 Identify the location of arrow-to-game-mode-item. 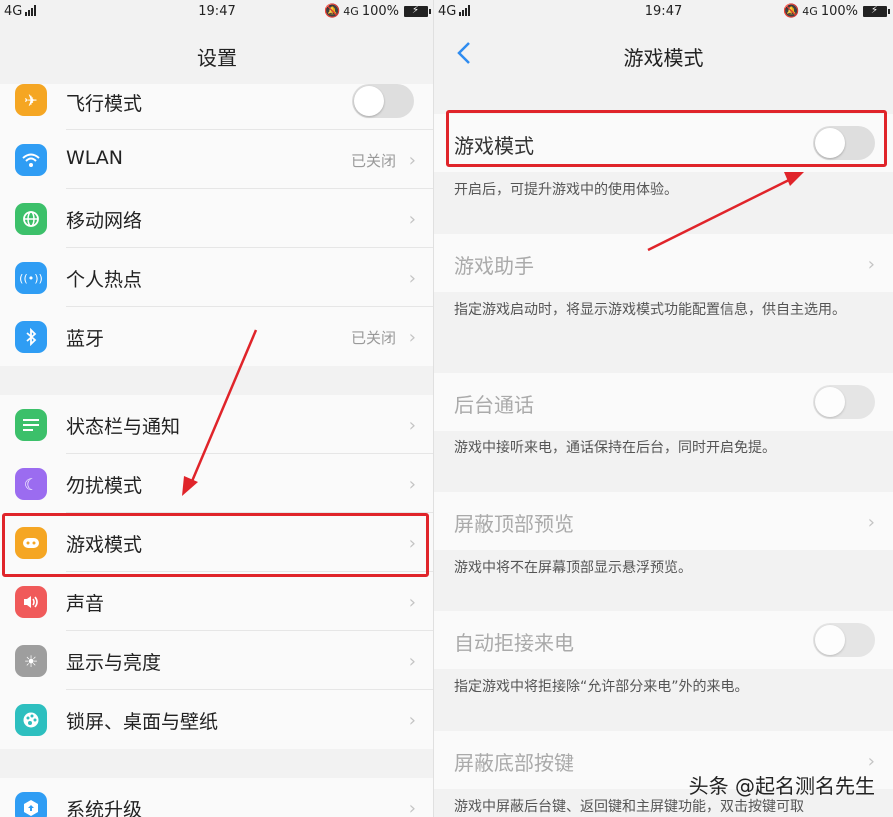
(223, 408).